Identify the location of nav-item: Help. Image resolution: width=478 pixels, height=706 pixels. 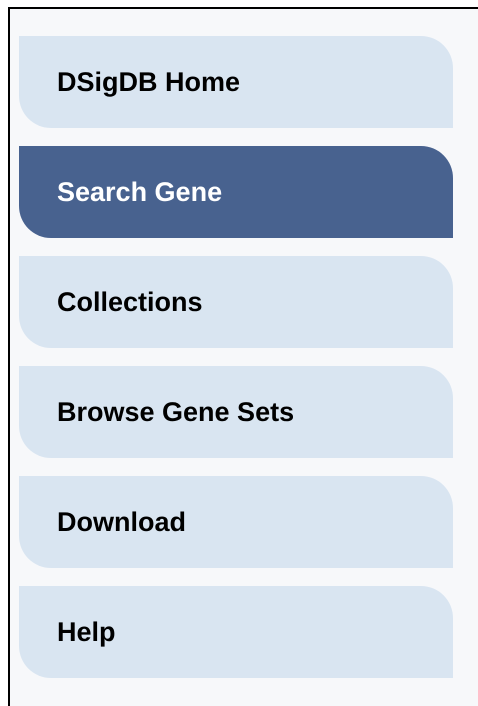
(236, 632).